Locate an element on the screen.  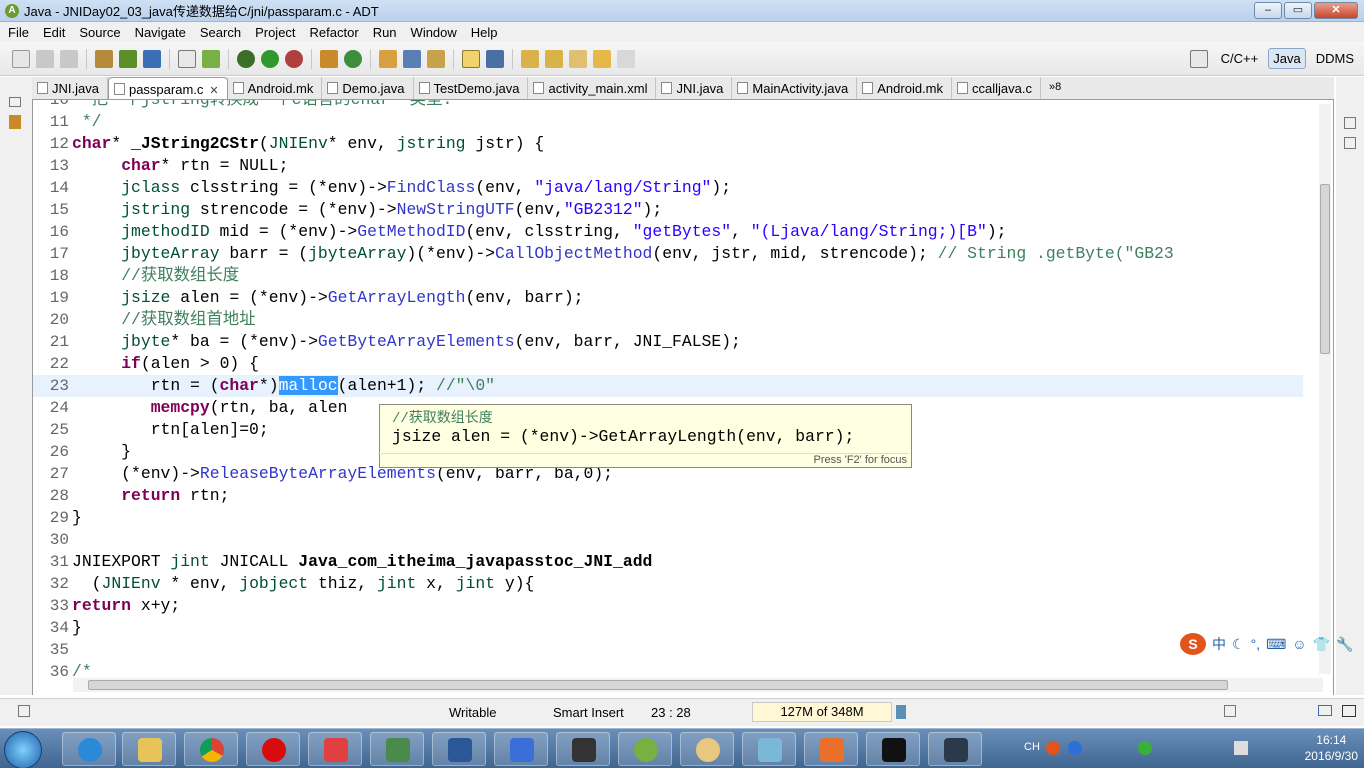
code-line: 34} is located at coordinates (668, 628).